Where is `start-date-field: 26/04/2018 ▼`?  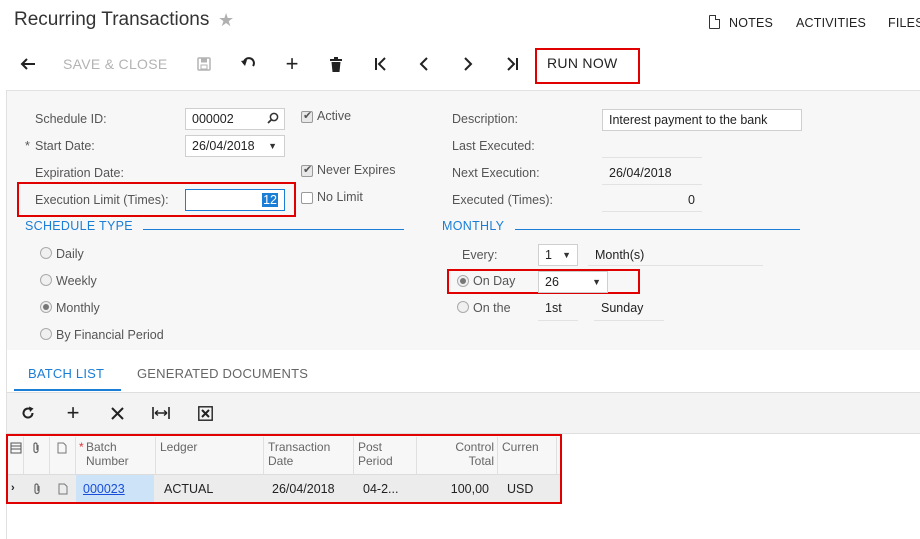
start-date-field: 26/04/2018 ▼ is located at coordinates (235, 146).